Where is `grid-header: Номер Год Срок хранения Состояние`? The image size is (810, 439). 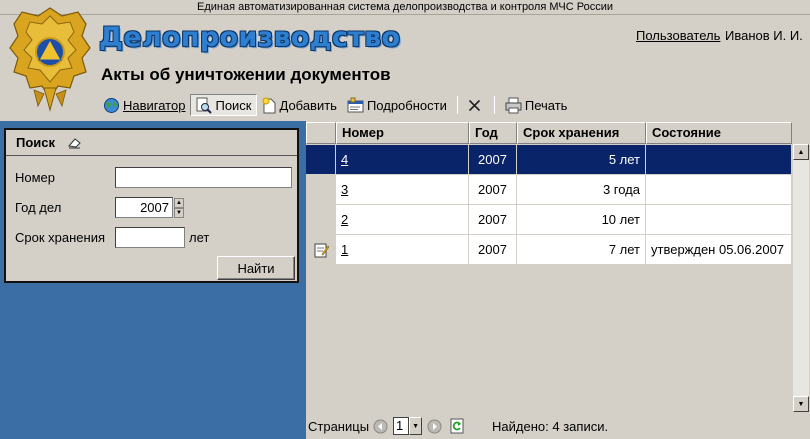
grid-header: Номер Год Срок хранения Состояние is located at coordinates (549, 133).